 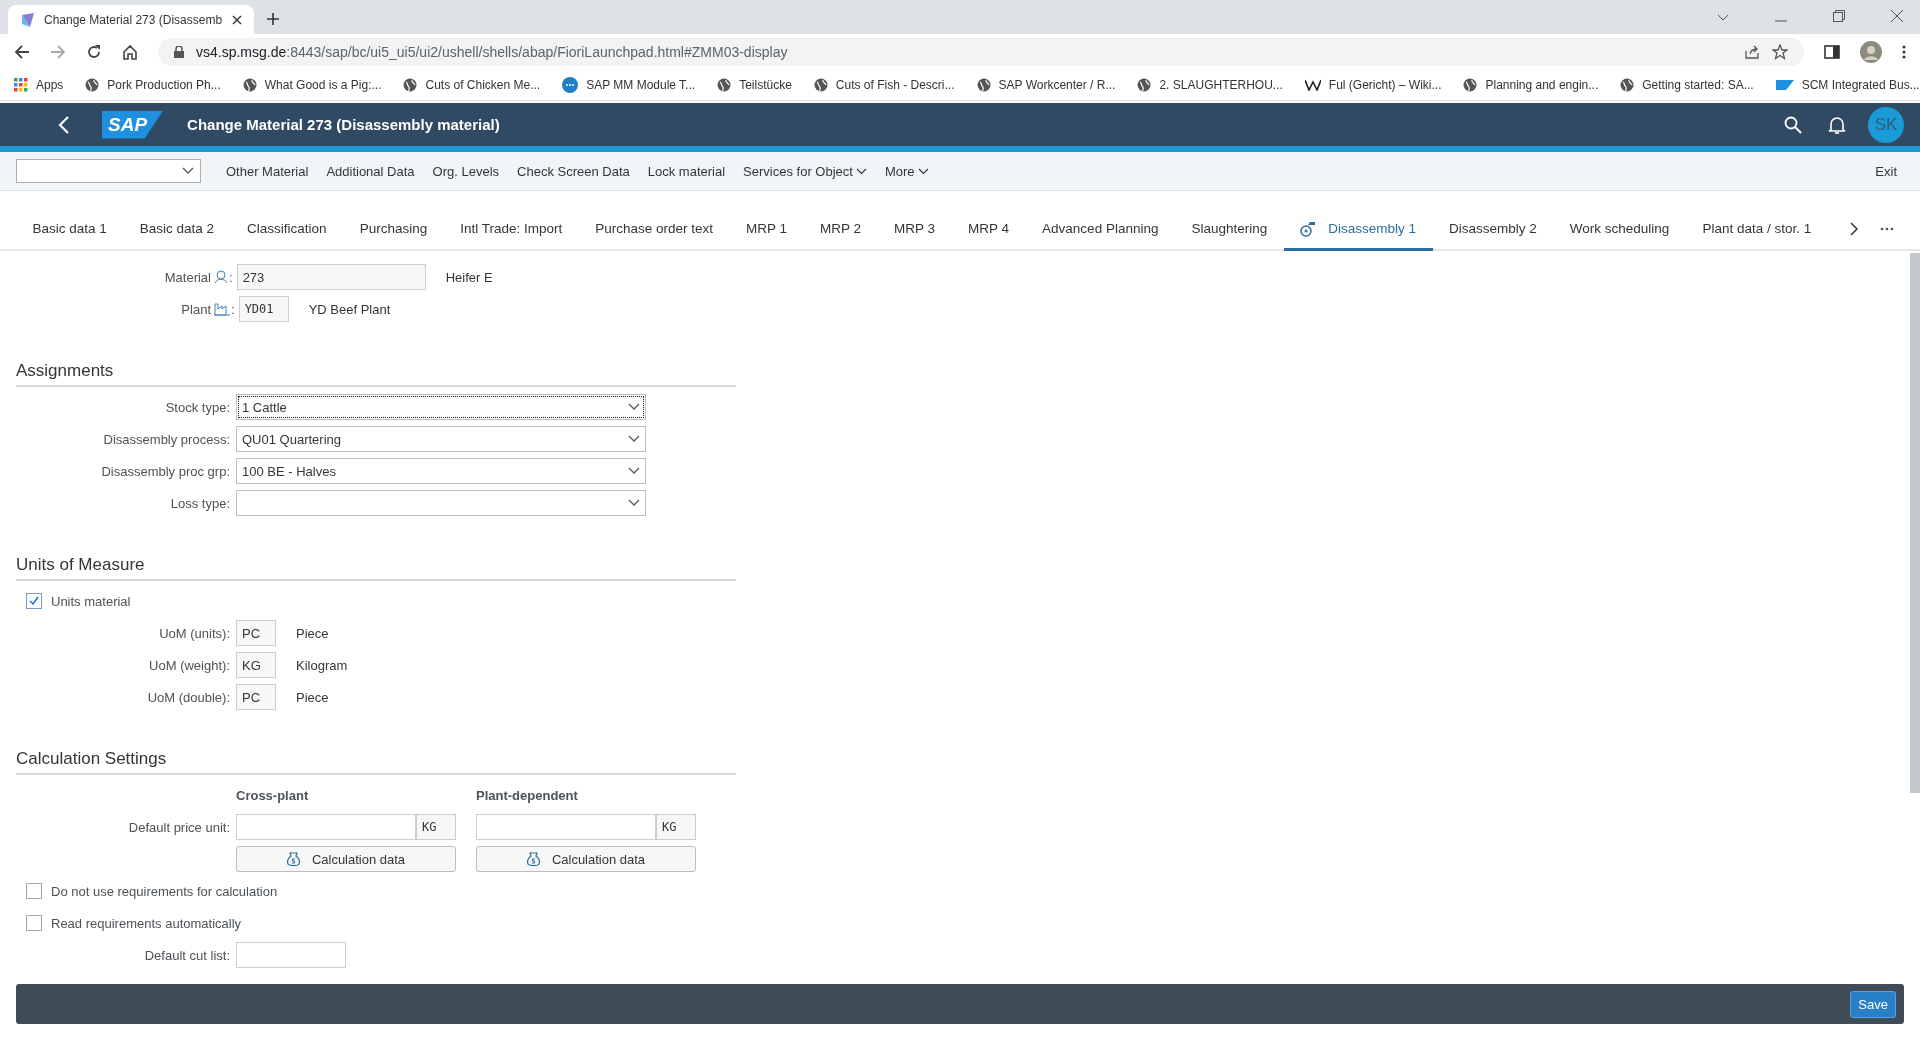 What do you see at coordinates (766, 230) in the screenshot?
I see `tab: MRP 1` at bounding box center [766, 230].